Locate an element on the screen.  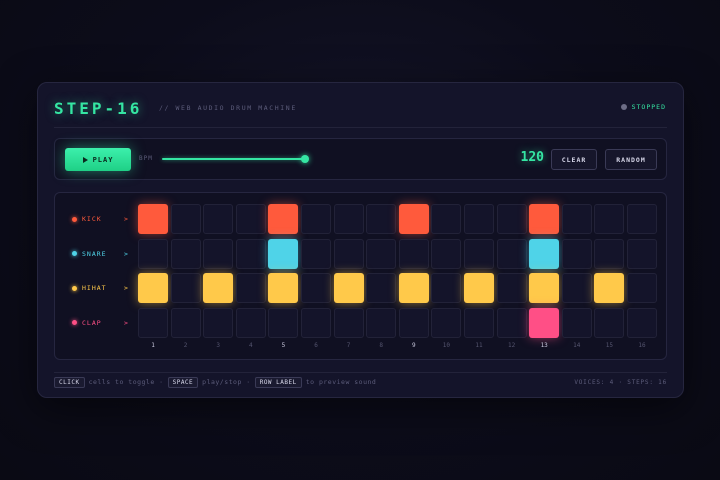
step-number: 1 is located at coordinates (153, 345).